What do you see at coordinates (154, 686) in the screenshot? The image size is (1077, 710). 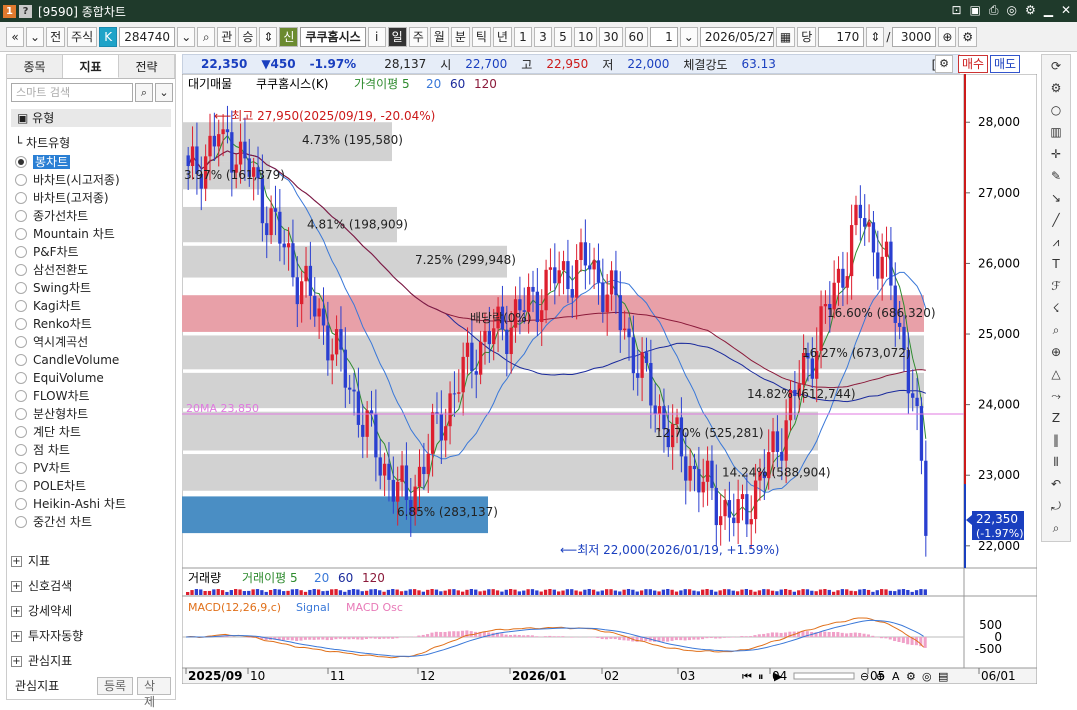 I see `delete-button: 삭제` at bounding box center [154, 686].